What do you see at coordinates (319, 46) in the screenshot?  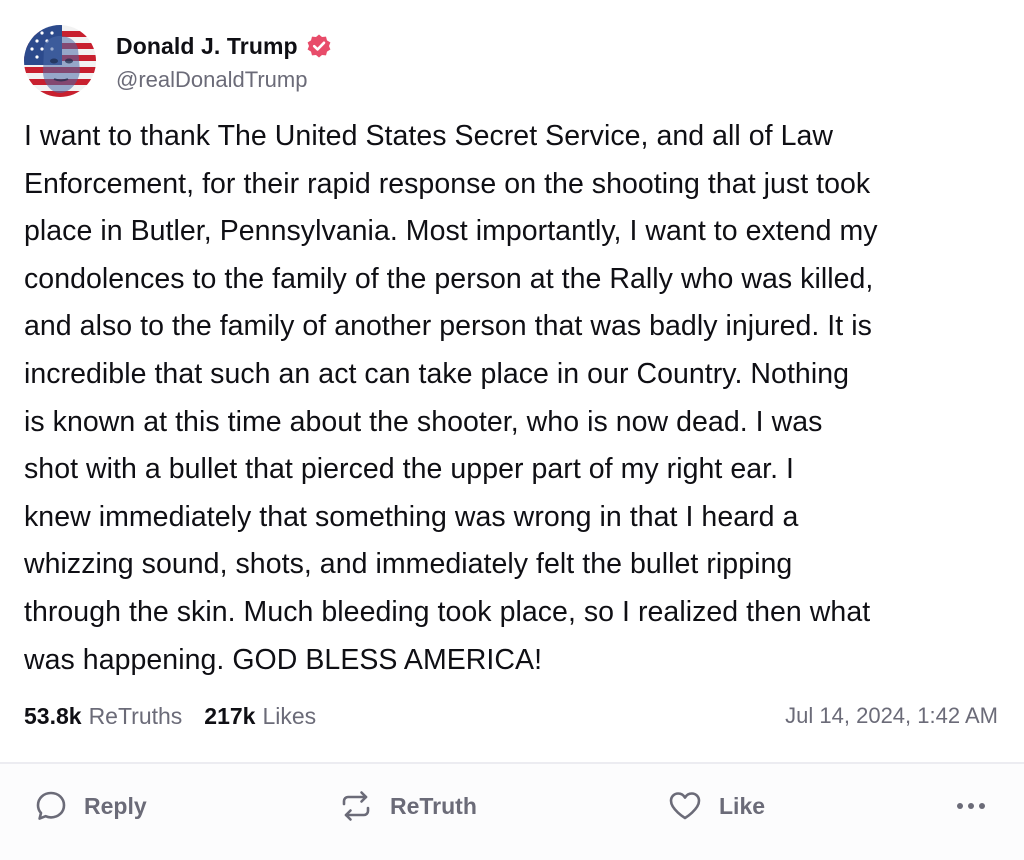 I see `verified-badge-icon` at bounding box center [319, 46].